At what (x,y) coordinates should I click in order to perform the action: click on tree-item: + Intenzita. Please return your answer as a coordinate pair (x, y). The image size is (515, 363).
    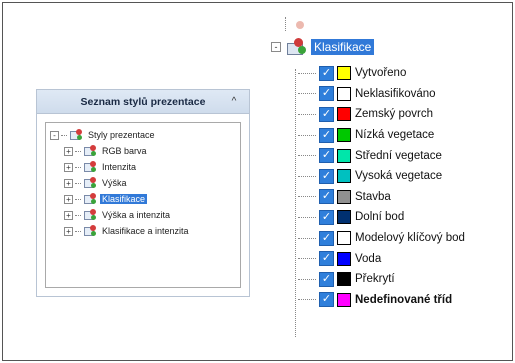
    Looking at the image, I should click on (145, 167).